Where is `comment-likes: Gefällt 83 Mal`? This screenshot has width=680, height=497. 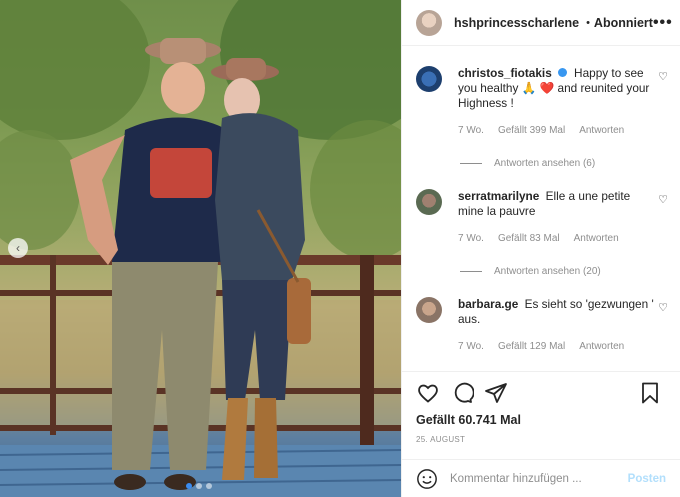 comment-likes: Gefällt 83 Mal is located at coordinates (529, 238).